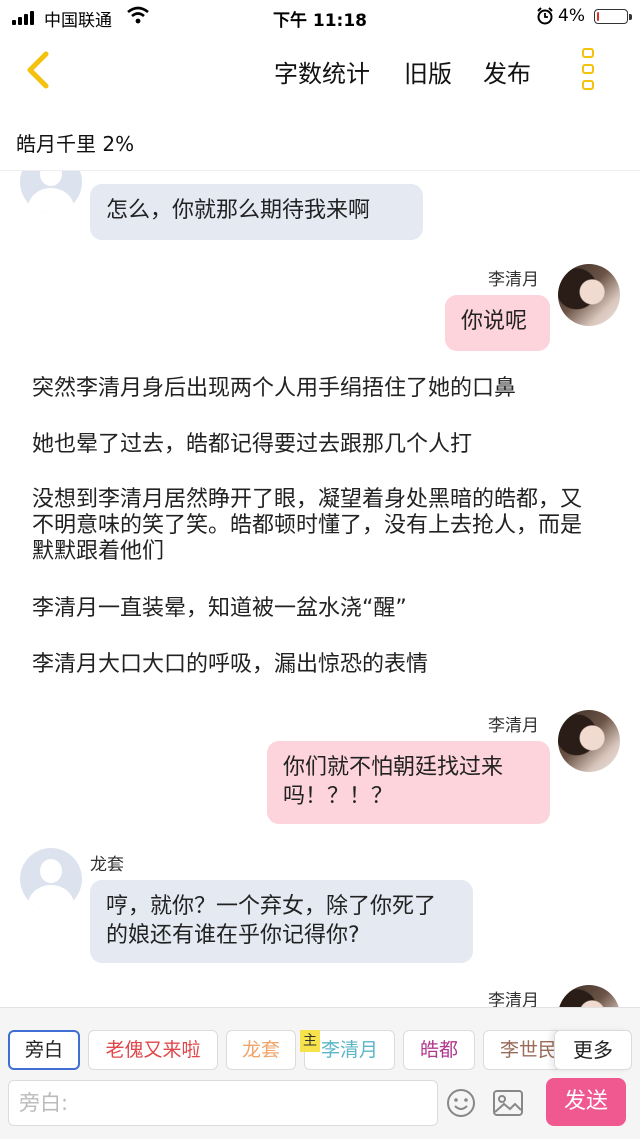 The image size is (640, 1139). I want to click on word-count-button: 字数统计, so click(322, 71).